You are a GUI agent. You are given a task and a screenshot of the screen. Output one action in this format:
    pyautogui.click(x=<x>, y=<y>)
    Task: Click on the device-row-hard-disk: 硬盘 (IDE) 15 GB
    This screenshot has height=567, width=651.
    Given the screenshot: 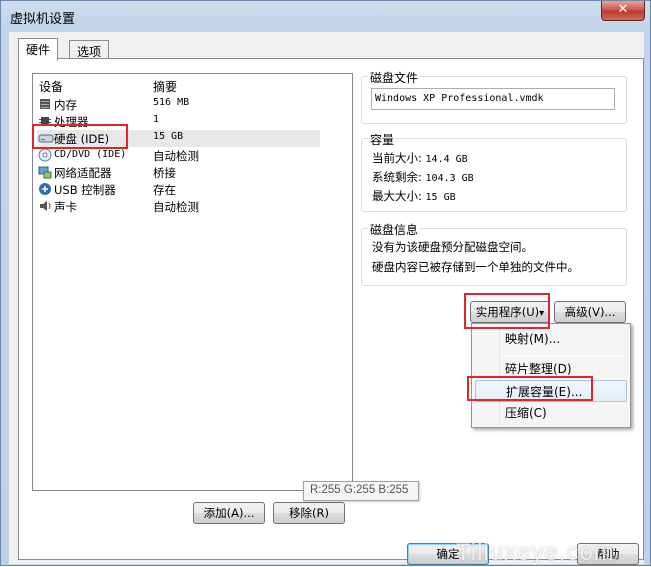 What is the action you would take?
    pyautogui.click(x=178, y=138)
    